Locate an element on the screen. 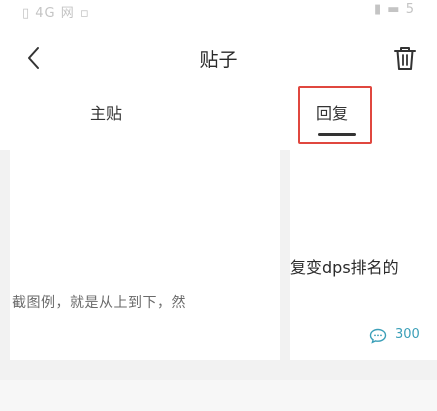 The height and width of the screenshot is (411, 437). tab-main-post: 主贴 is located at coordinates (106, 112).